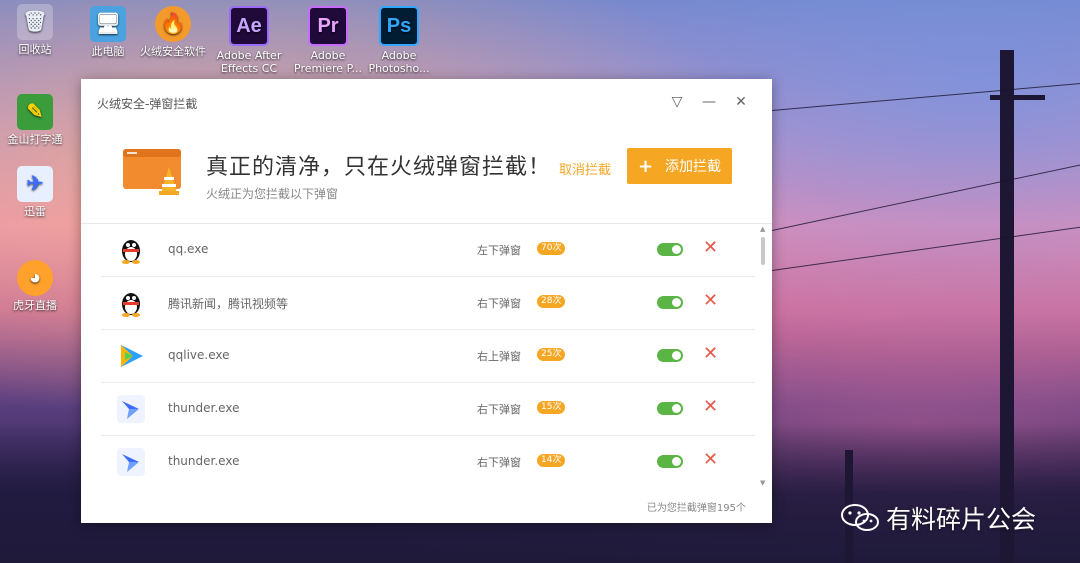  I want to click on huya-icon: ◕, so click(35, 278).